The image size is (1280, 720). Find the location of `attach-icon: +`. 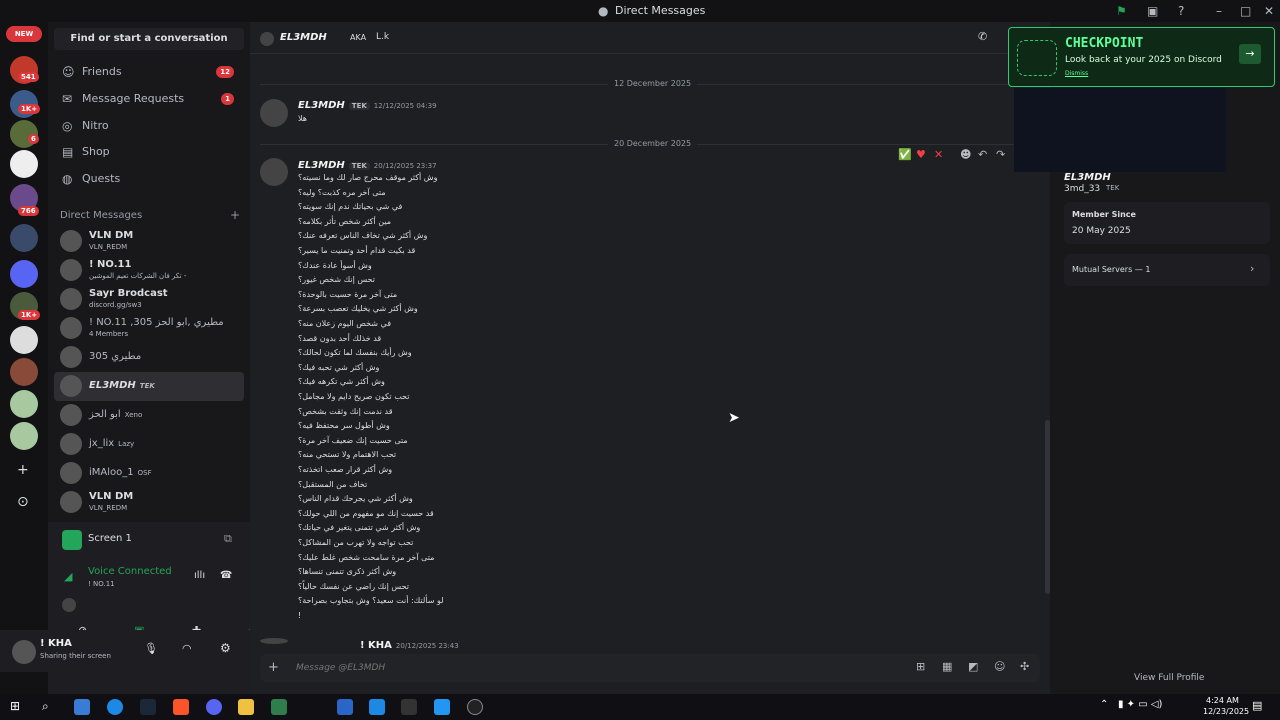

attach-icon: + is located at coordinates (273, 667).